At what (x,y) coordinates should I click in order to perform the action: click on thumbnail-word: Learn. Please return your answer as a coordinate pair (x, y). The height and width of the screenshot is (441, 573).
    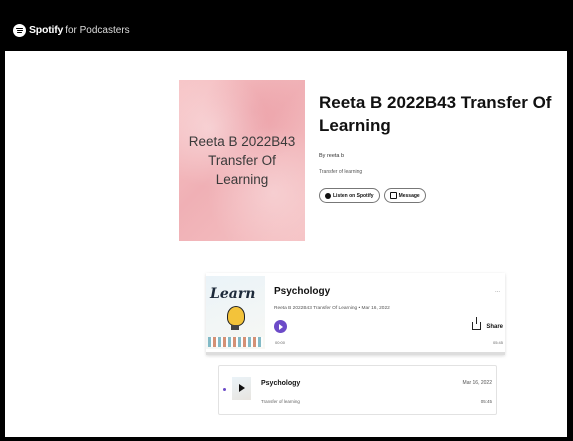
    Looking at the image, I should click on (233, 294).